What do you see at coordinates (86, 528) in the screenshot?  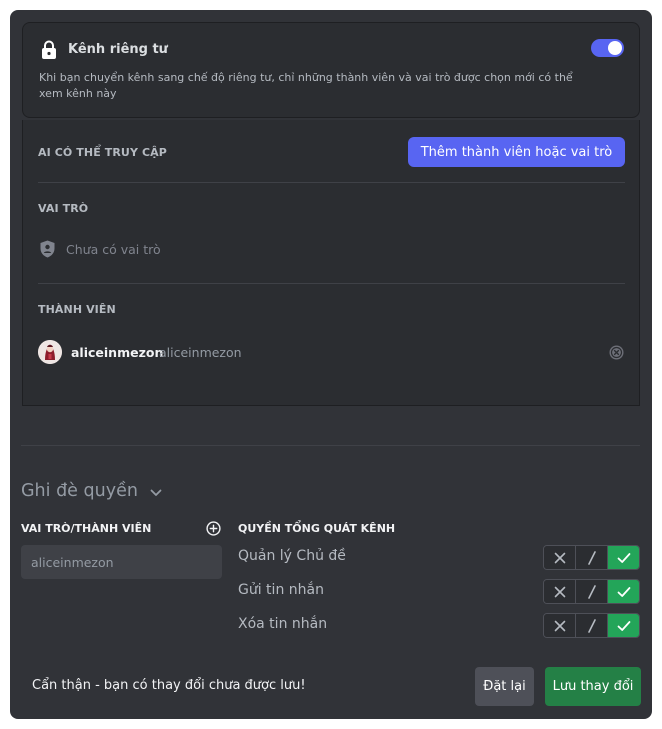 I see `roles-members-column-label: VAI TRÒ/THÀNH VIÊN` at bounding box center [86, 528].